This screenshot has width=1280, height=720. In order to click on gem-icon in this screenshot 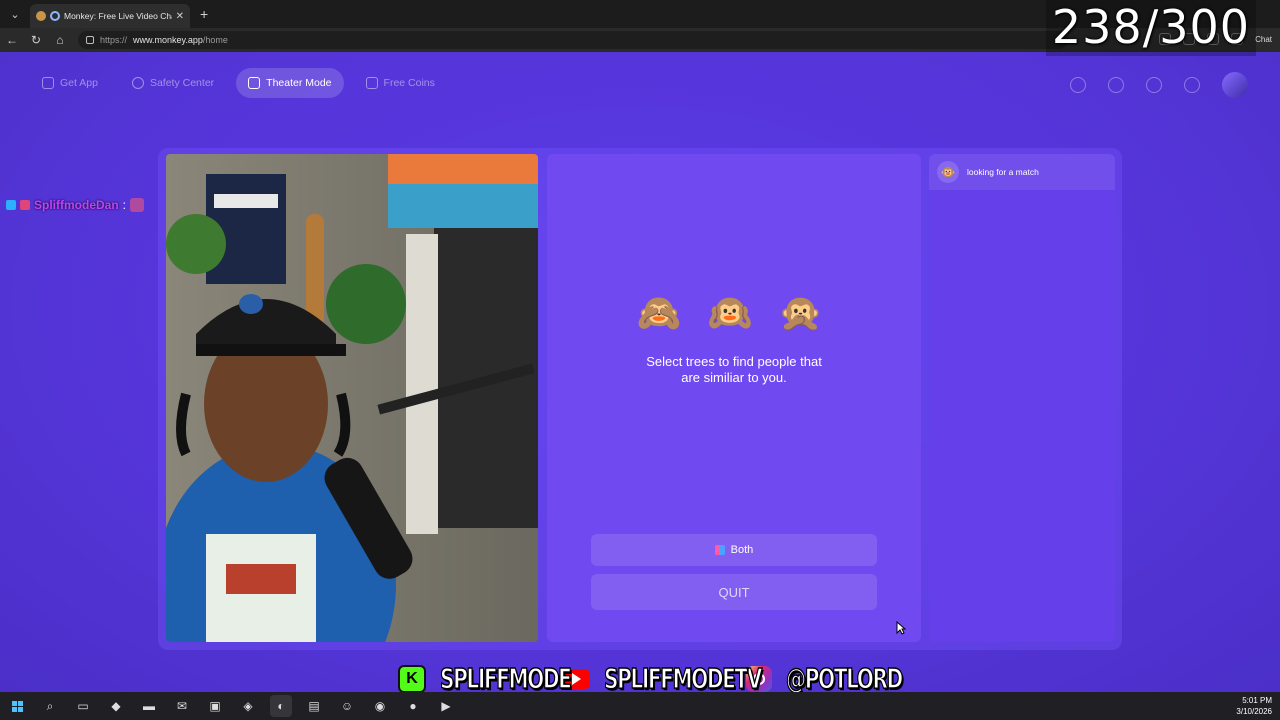, I will do `click(1116, 85)`.